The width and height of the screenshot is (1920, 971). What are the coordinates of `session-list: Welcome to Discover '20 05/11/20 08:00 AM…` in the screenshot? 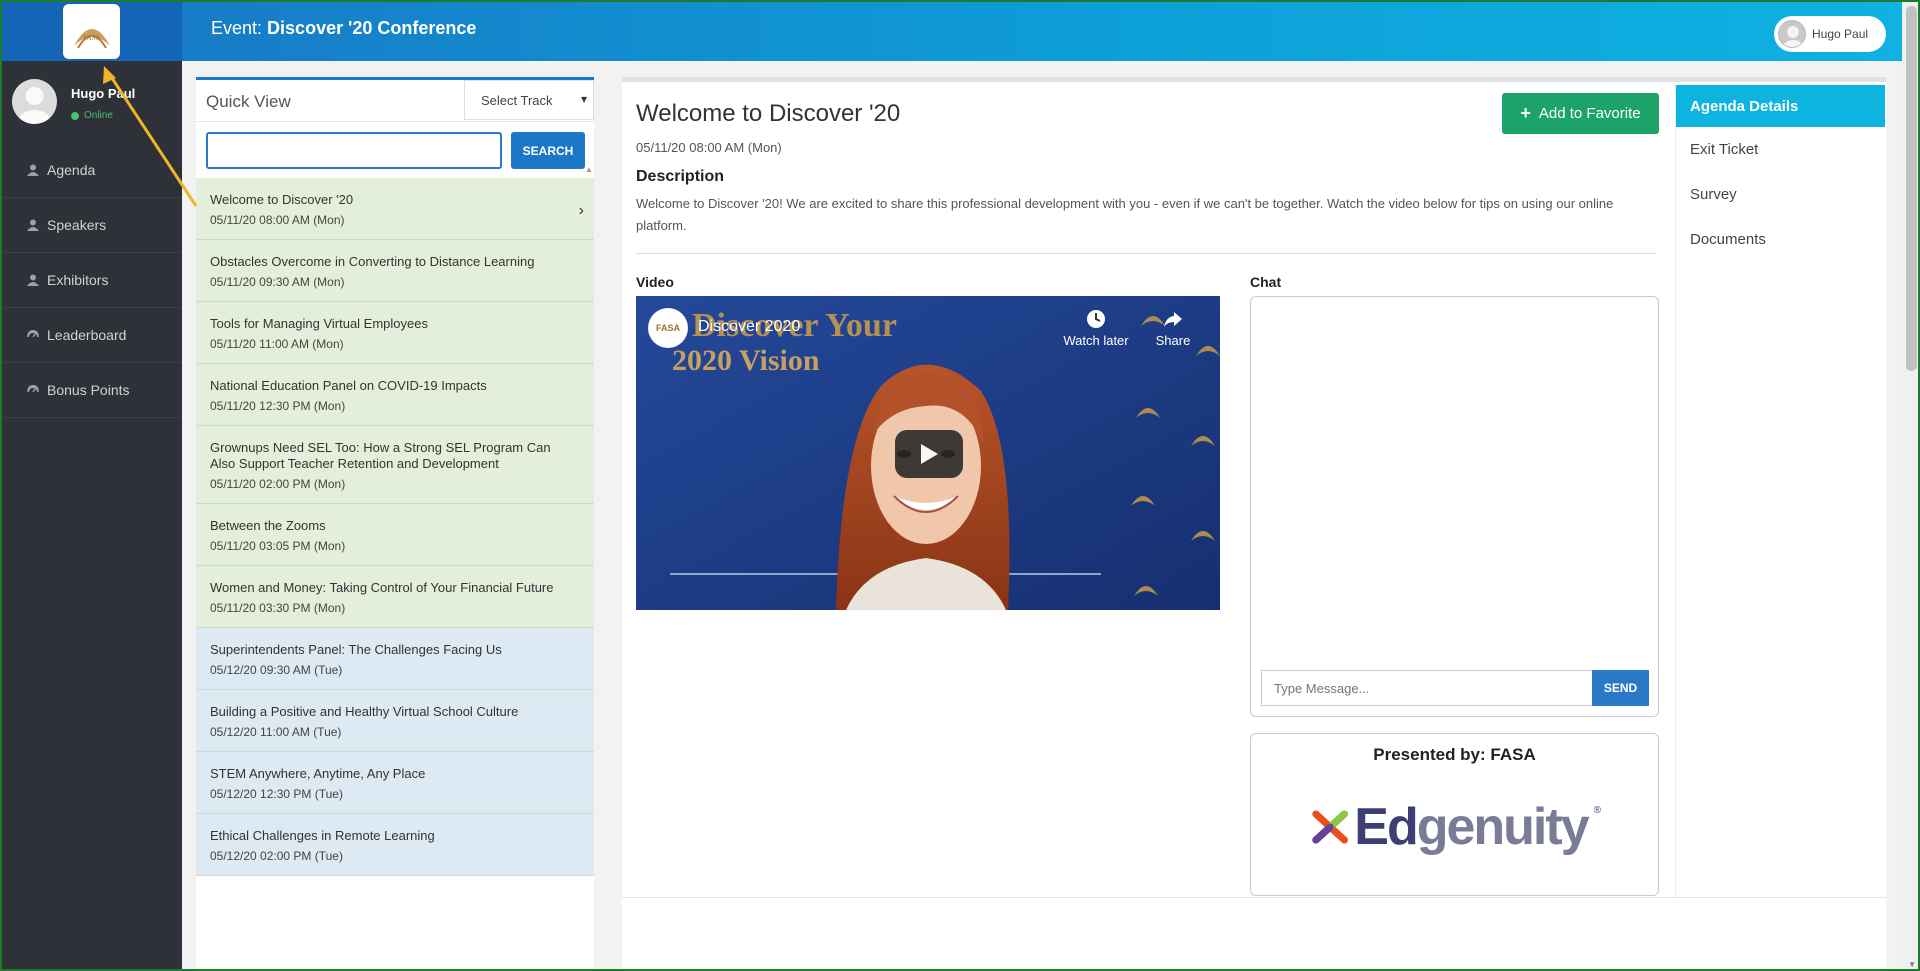 It's located at (395, 527).